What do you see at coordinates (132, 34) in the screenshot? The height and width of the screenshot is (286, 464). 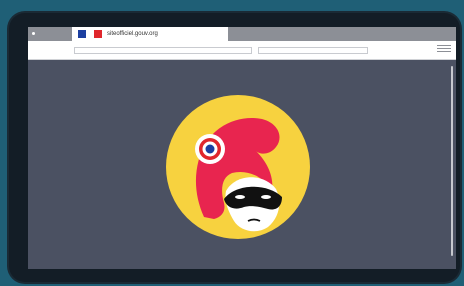 I see `tab-title: siteofficiel.gouv.org` at bounding box center [132, 34].